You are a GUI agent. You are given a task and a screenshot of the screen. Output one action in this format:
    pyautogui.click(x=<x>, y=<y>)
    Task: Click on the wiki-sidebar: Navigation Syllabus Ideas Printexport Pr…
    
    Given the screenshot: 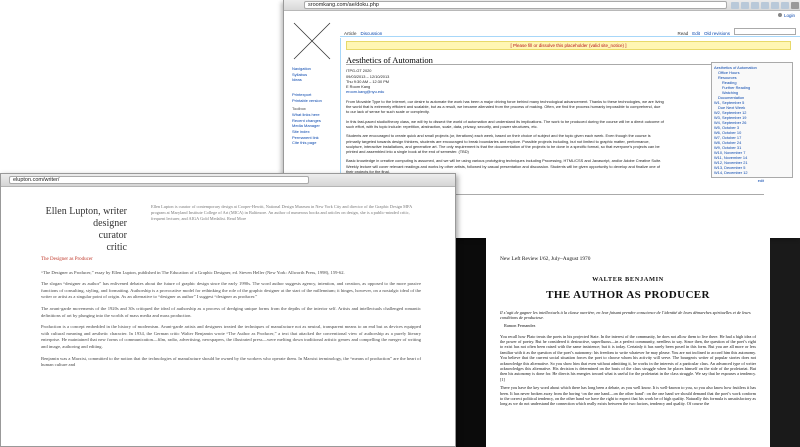 What is the action you would take?
    pyautogui.click(x=315, y=106)
    